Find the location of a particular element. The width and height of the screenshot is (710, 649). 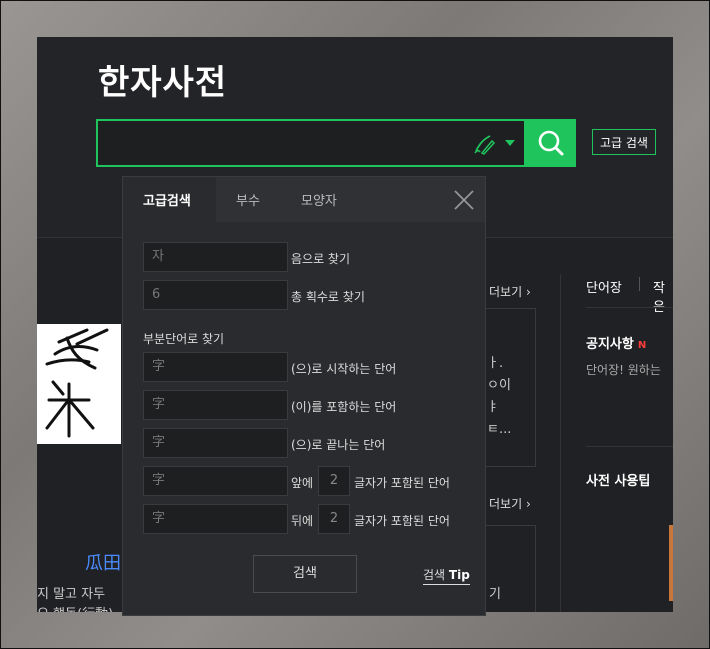

search-input is located at coordinates (288, 143).